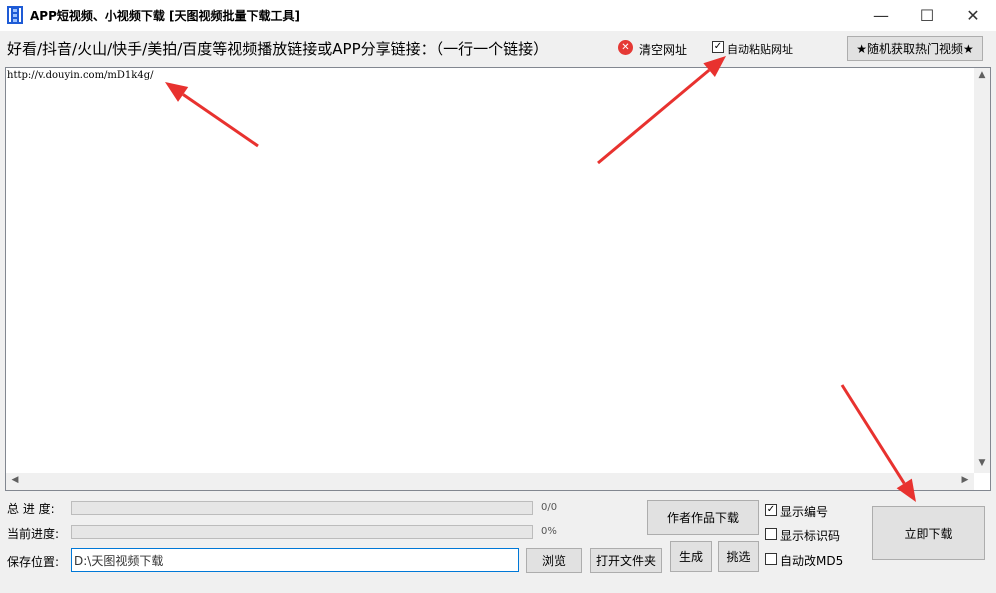 This screenshot has width=996, height=593. What do you see at coordinates (973, 15) in the screenshot?
I see `close-button: ✕` at bounding box center [973, 15].